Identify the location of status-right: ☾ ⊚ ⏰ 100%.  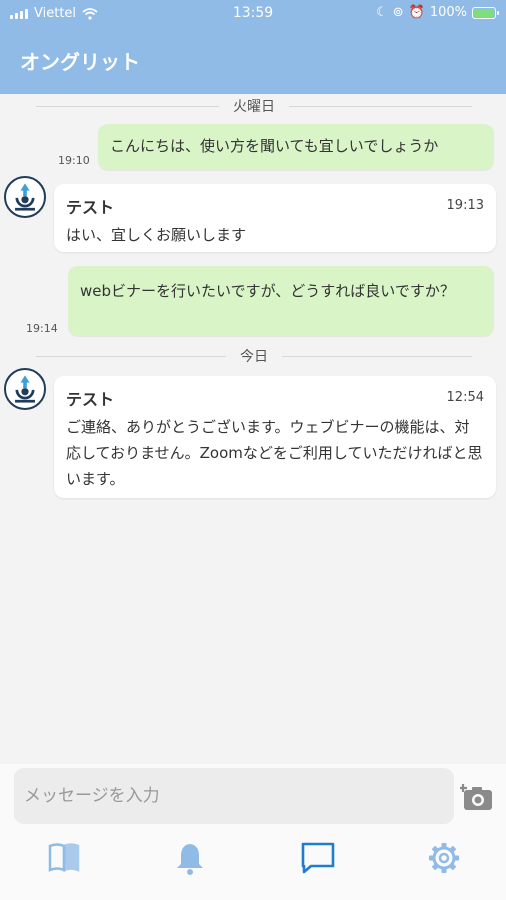
(437, 12).